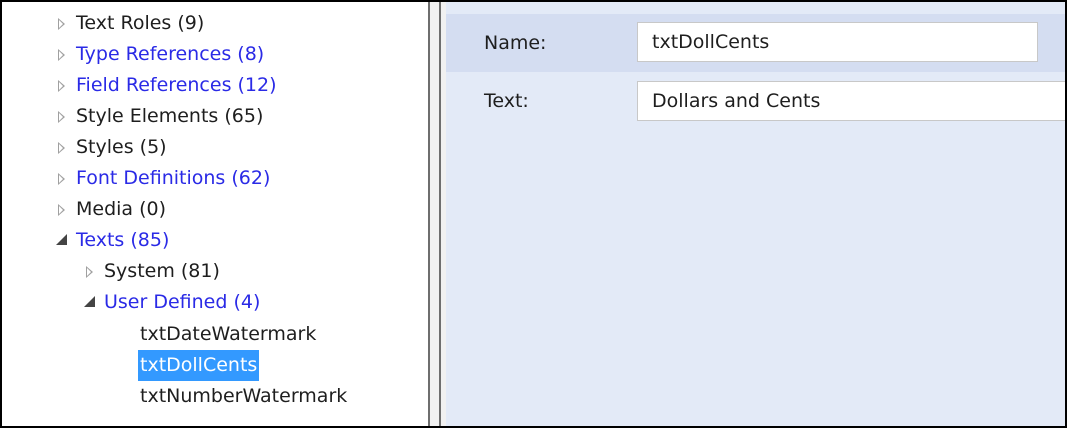 This screenshot has height=428, width=1067. What do you see at coordinates (170, 54) in the screenshot?
I see `tree-item-label: Type References (8)` at bounding box center [170, 54].